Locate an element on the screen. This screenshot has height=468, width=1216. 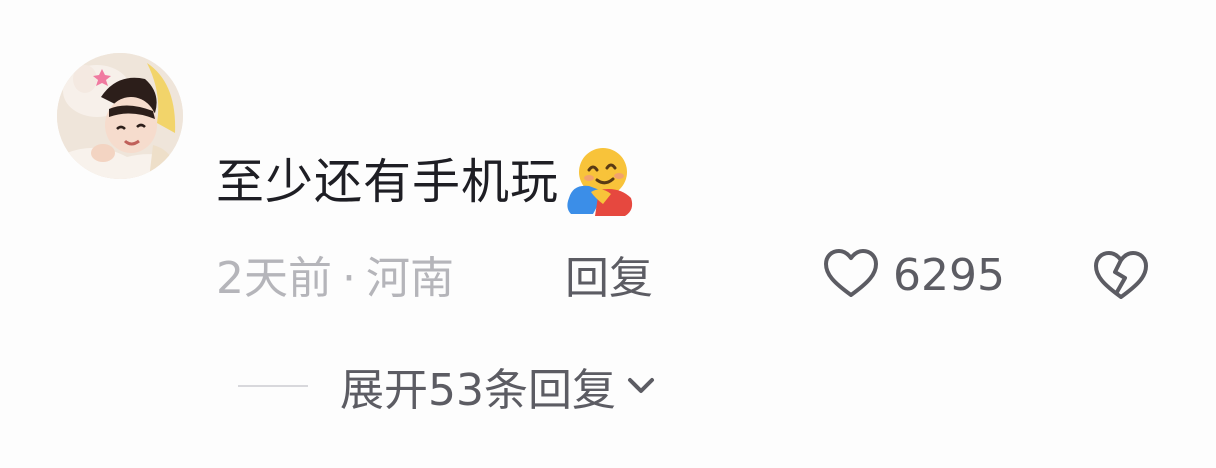
divider-line is located at coordinates (273, 386).